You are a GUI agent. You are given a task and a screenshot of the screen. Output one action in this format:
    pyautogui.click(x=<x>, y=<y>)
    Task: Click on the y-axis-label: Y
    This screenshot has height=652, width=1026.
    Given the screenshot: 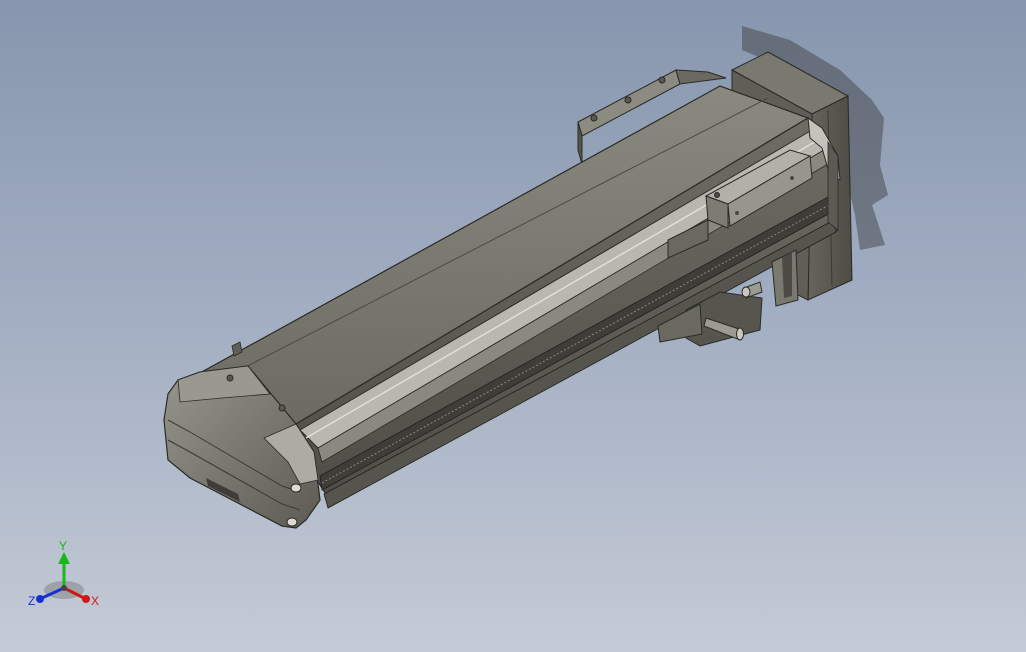 What is the action you would take?
    pyautogui.click(x=63, y=546)
    